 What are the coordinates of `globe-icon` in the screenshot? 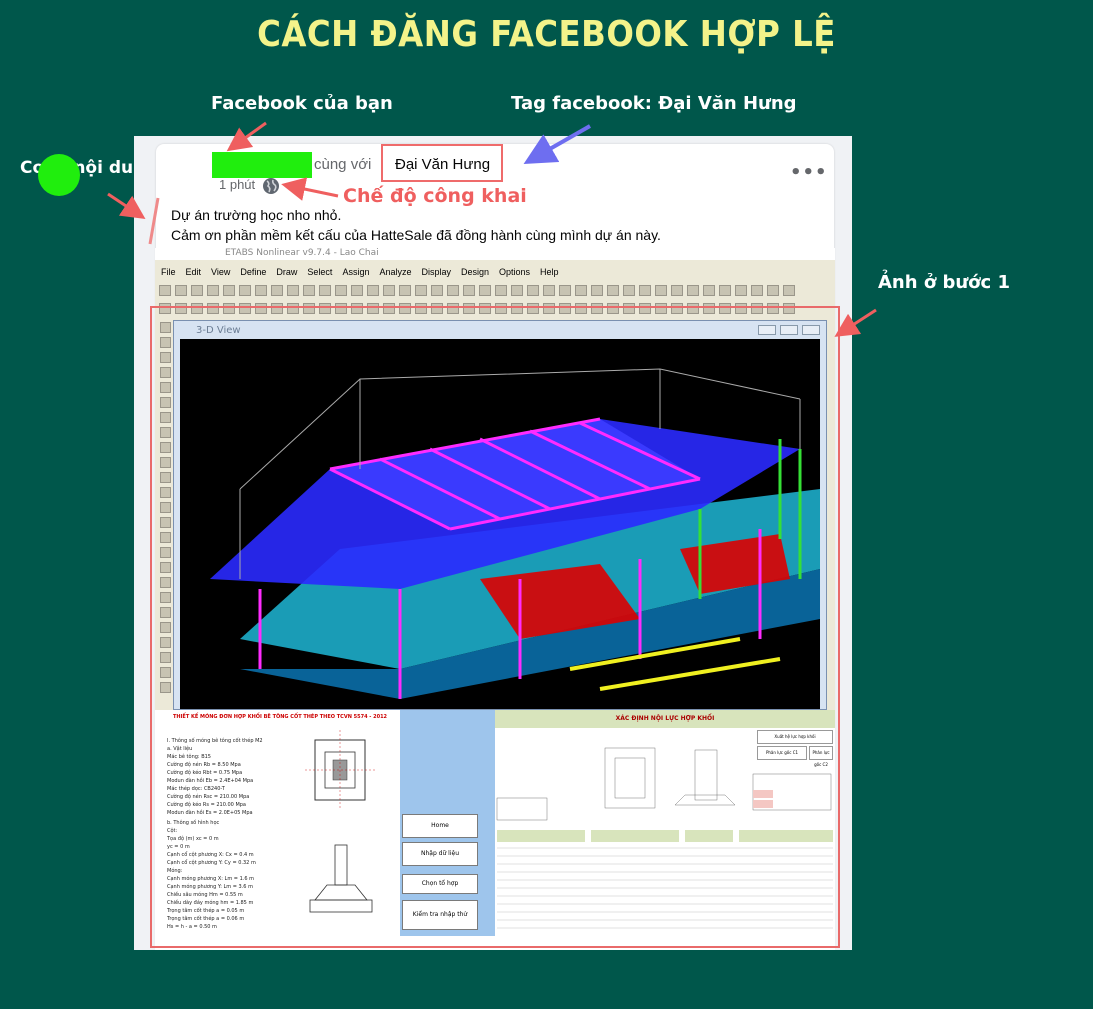 It's located at (271, 186).